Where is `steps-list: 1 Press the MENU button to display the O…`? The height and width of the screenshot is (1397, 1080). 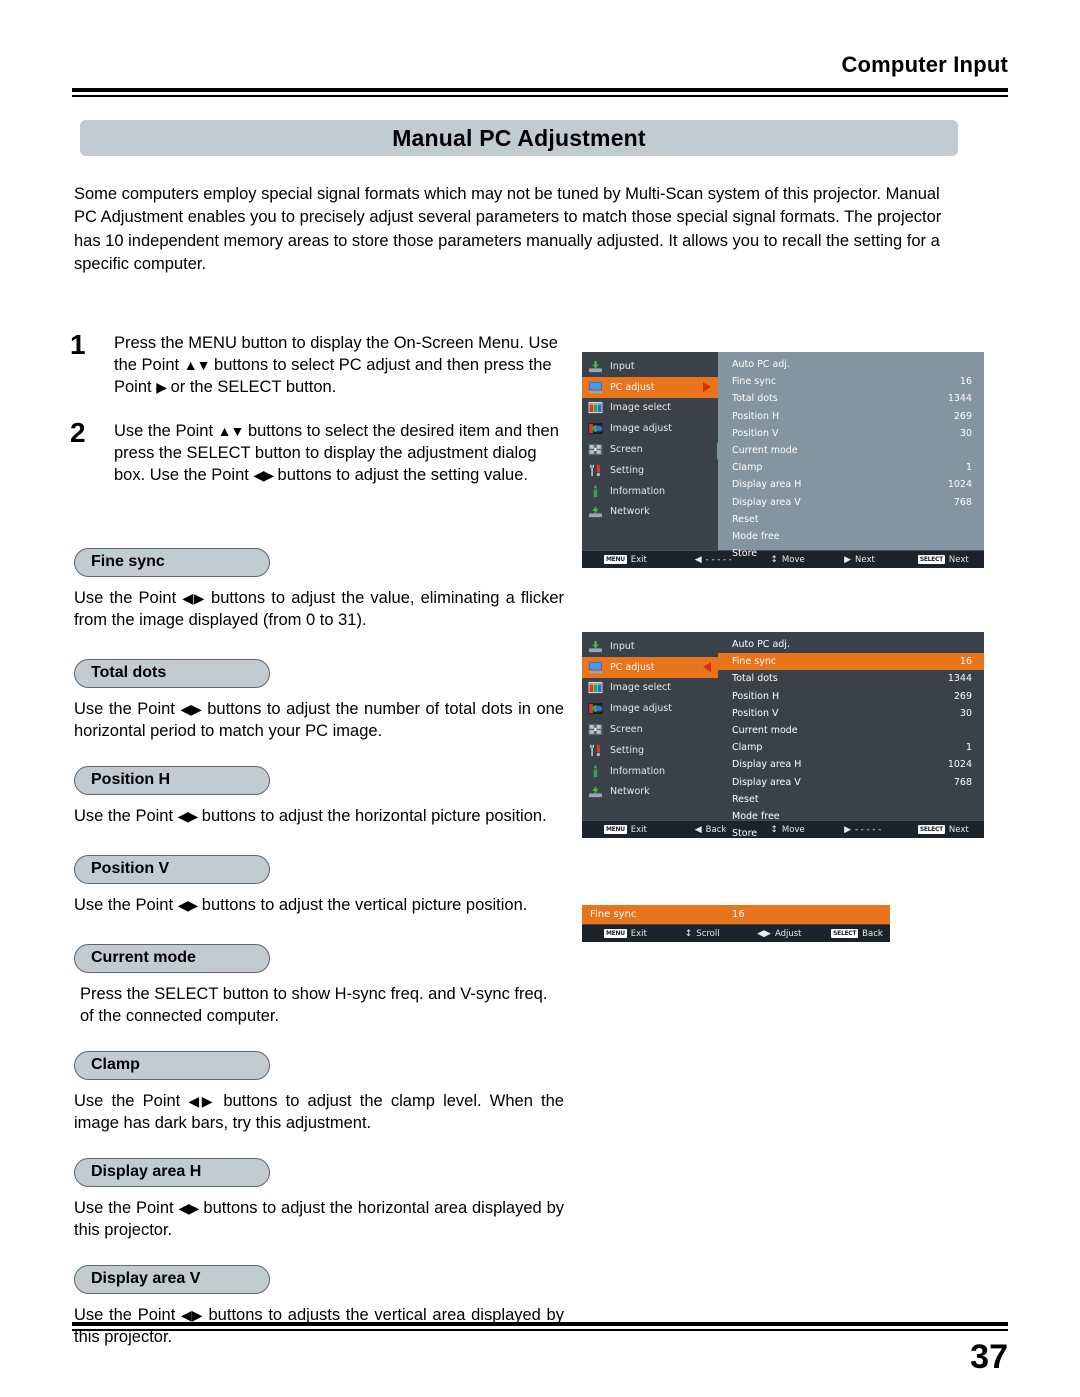
steps-list: 1 Press the MENU button to display the O… is located at coordinates (320, 418).